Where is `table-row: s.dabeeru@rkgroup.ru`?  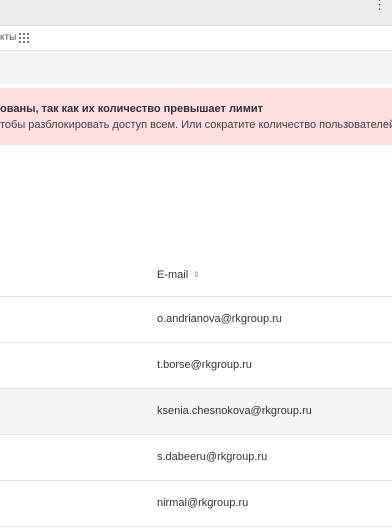
table-row: s.dabeeru@rkgroup.ru is located at coordinates (196, 458).